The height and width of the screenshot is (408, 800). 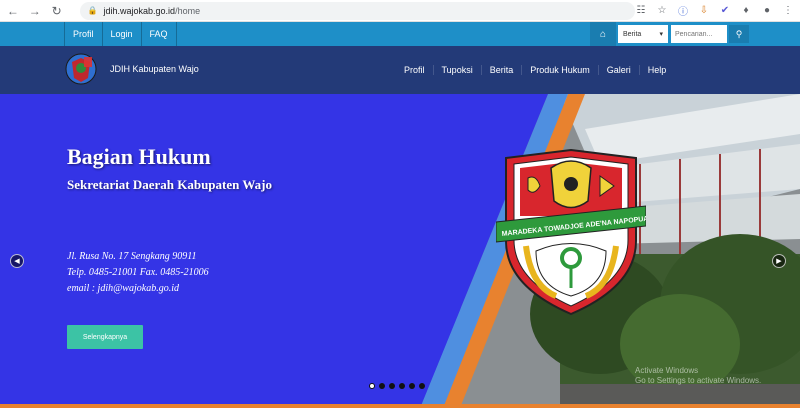 What do you see at coordinates (139, 156) in the screenshot?
I see `hero-title: Bagian Hukum` at bounding box center [139, 156].